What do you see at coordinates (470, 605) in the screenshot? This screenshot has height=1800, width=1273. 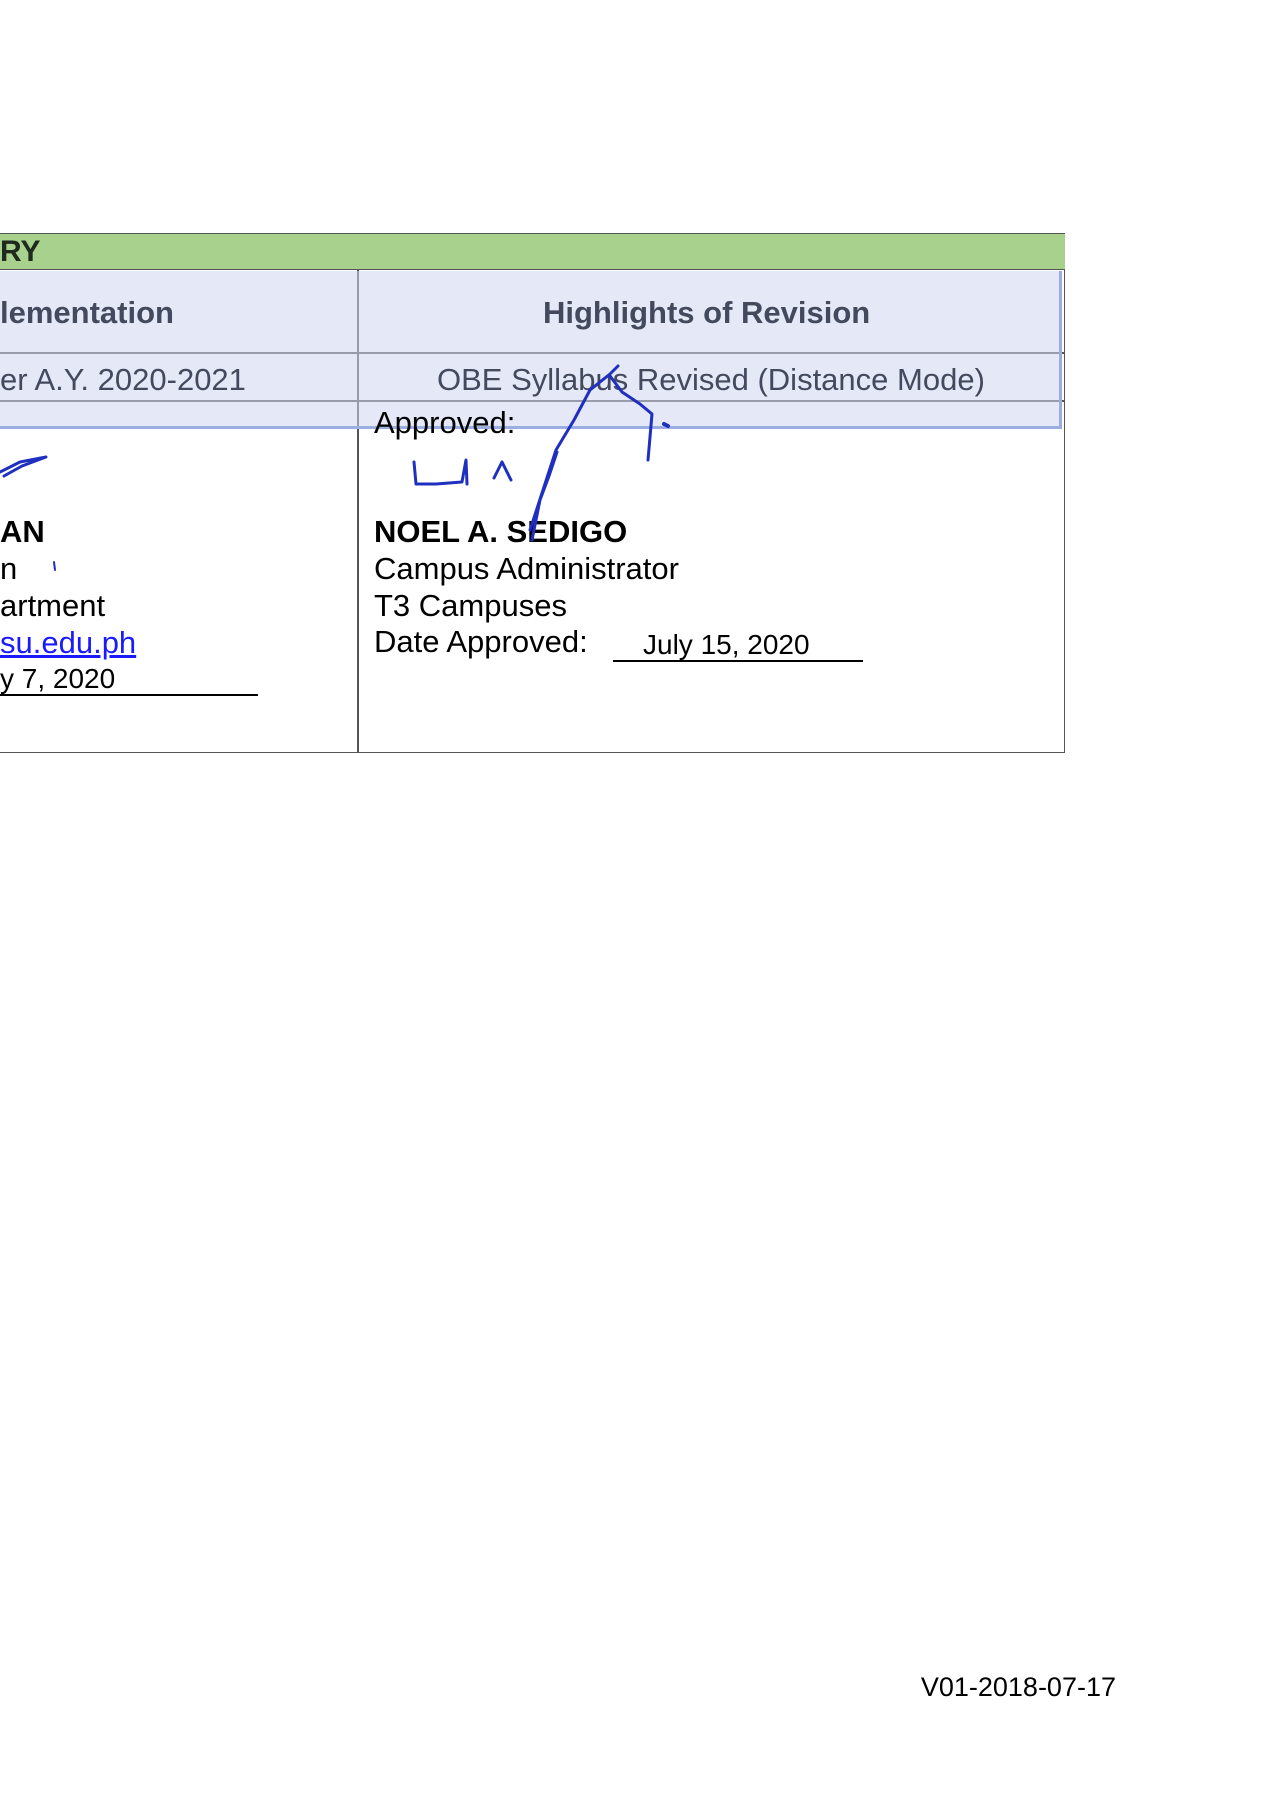 I see `right-signatory-campus: T3 Campuses` at bounding box center [470, 605].